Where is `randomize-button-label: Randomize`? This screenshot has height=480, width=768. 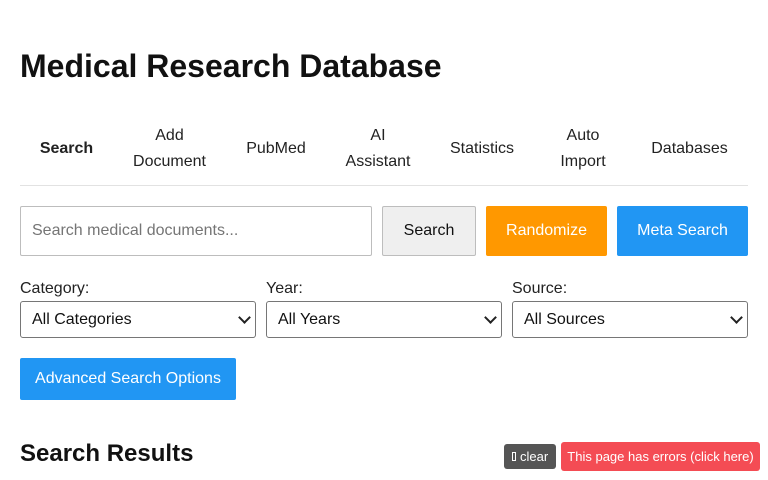
randomize-button-label: Randomize is located at coordinates (546, 230).